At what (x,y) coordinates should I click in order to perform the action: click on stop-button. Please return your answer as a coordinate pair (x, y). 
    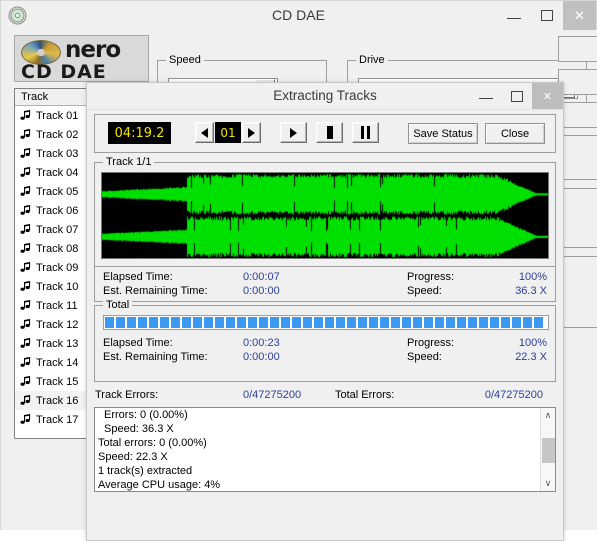
    Looking at the image, I should click on (329, 132).